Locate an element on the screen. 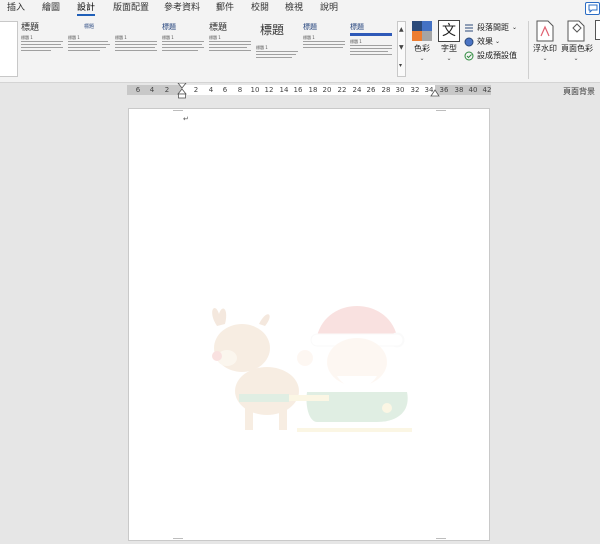 The width and height of the screenshot is (600, 544). tab-review: 校閱 is located at coordinates (260, 8).